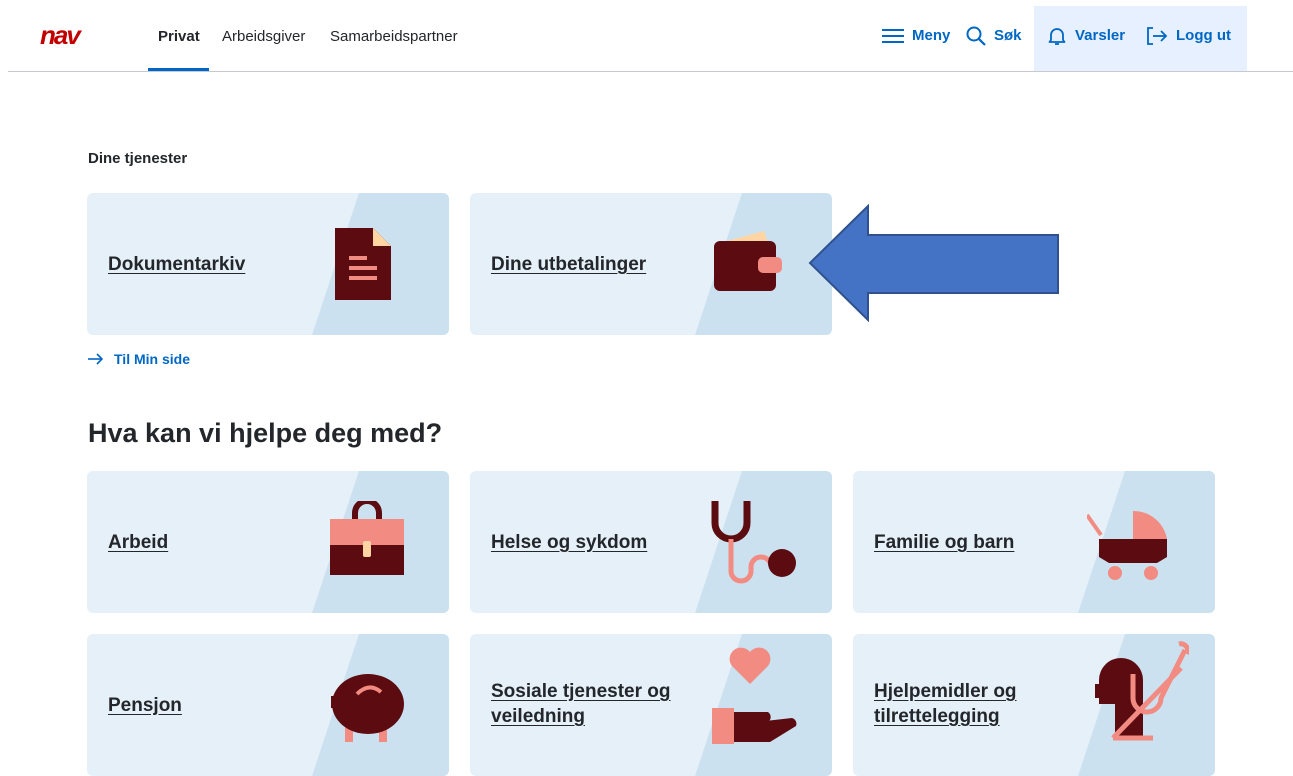 Image resolution: width=1293 pixels, height=776 pixels. I want to click on logout-button: Logg ut, so click(1188, 35).